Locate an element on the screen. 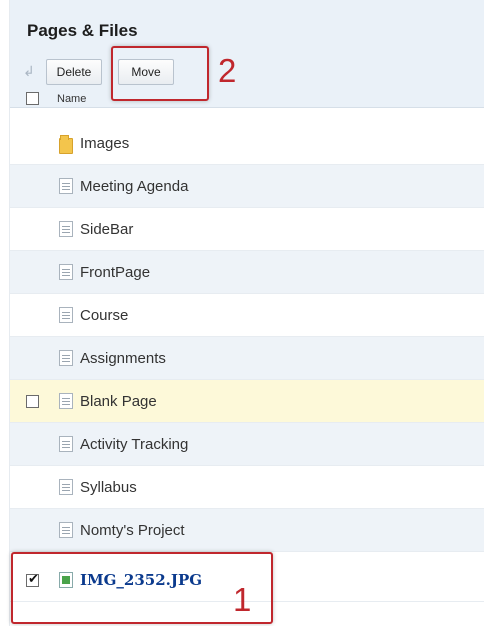  item-label: Syllabus is located at coordinates (108, 487).